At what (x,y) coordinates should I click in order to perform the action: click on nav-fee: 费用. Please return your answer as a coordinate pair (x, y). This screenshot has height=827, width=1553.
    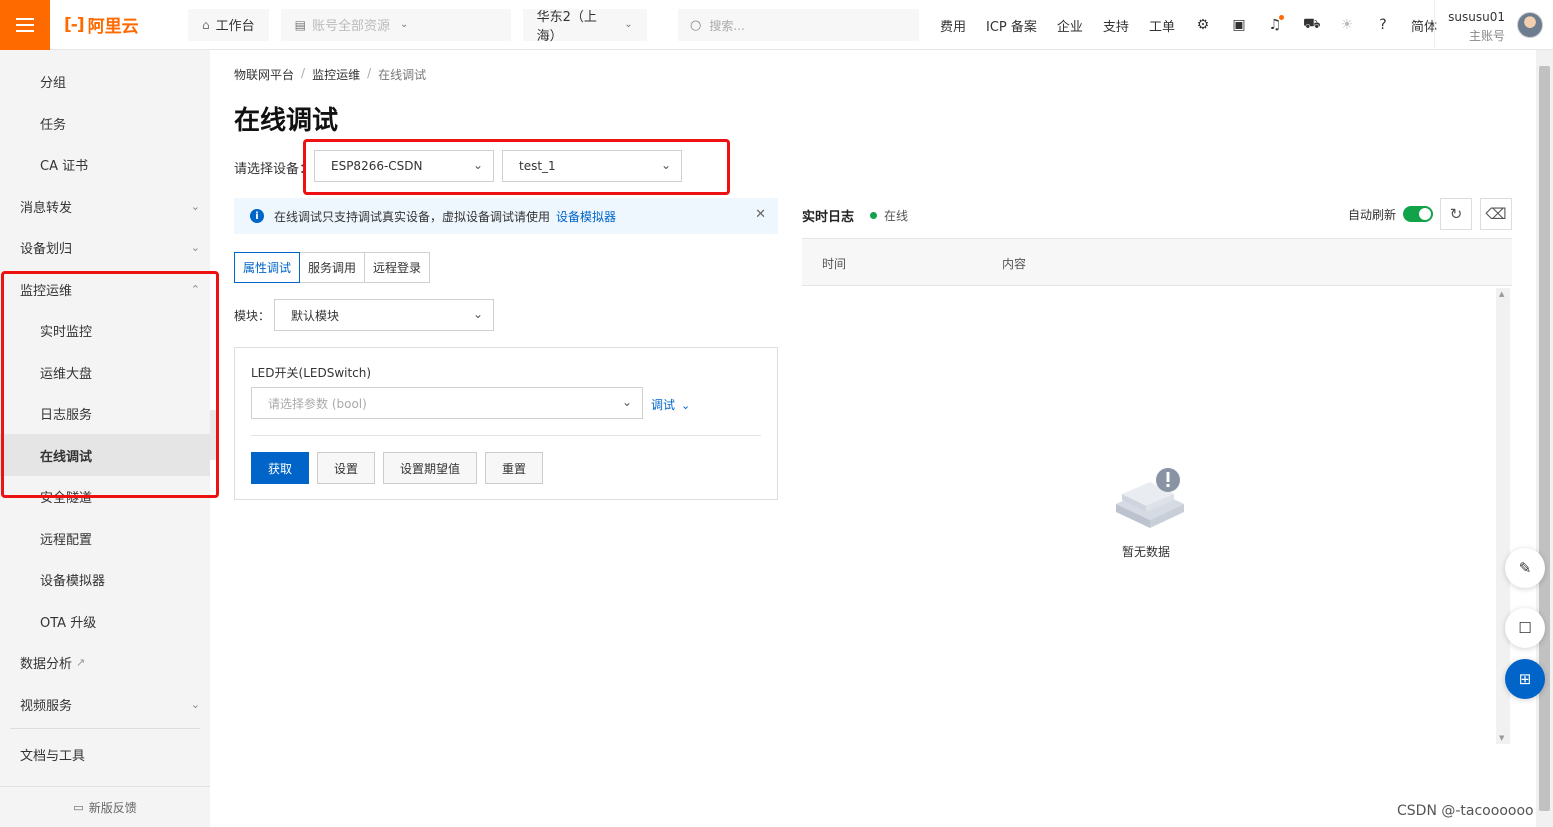
    Looking at the image, I should click on (953, 25).